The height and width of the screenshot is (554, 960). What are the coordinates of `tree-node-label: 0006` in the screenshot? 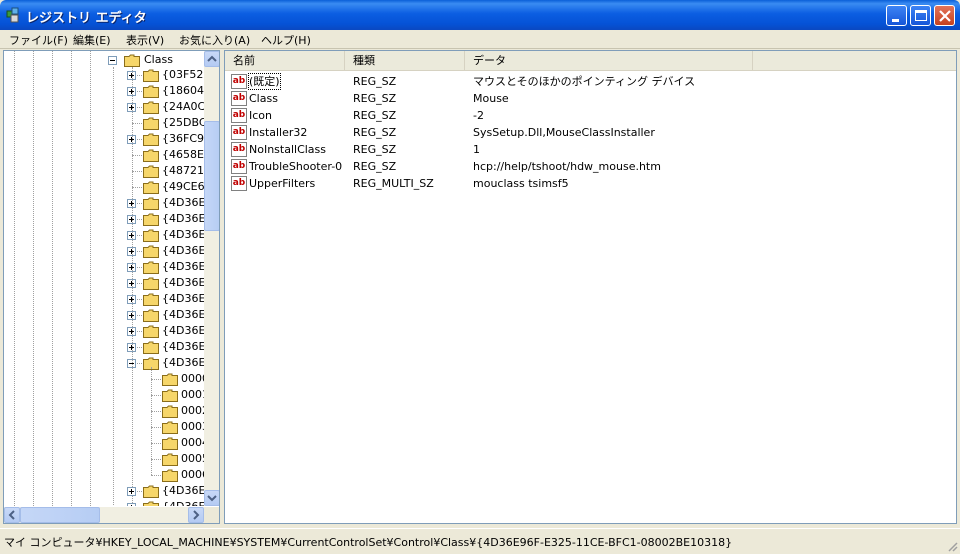 It's located at (192, 475).